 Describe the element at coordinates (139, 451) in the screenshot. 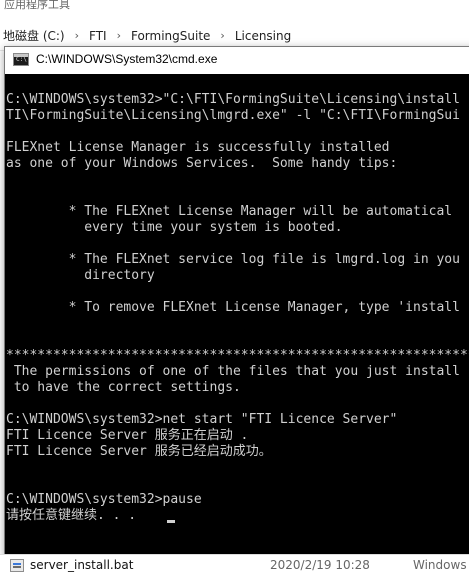

I see `console-line: FTI Licence Server 服务已经启动成功。` at that location.